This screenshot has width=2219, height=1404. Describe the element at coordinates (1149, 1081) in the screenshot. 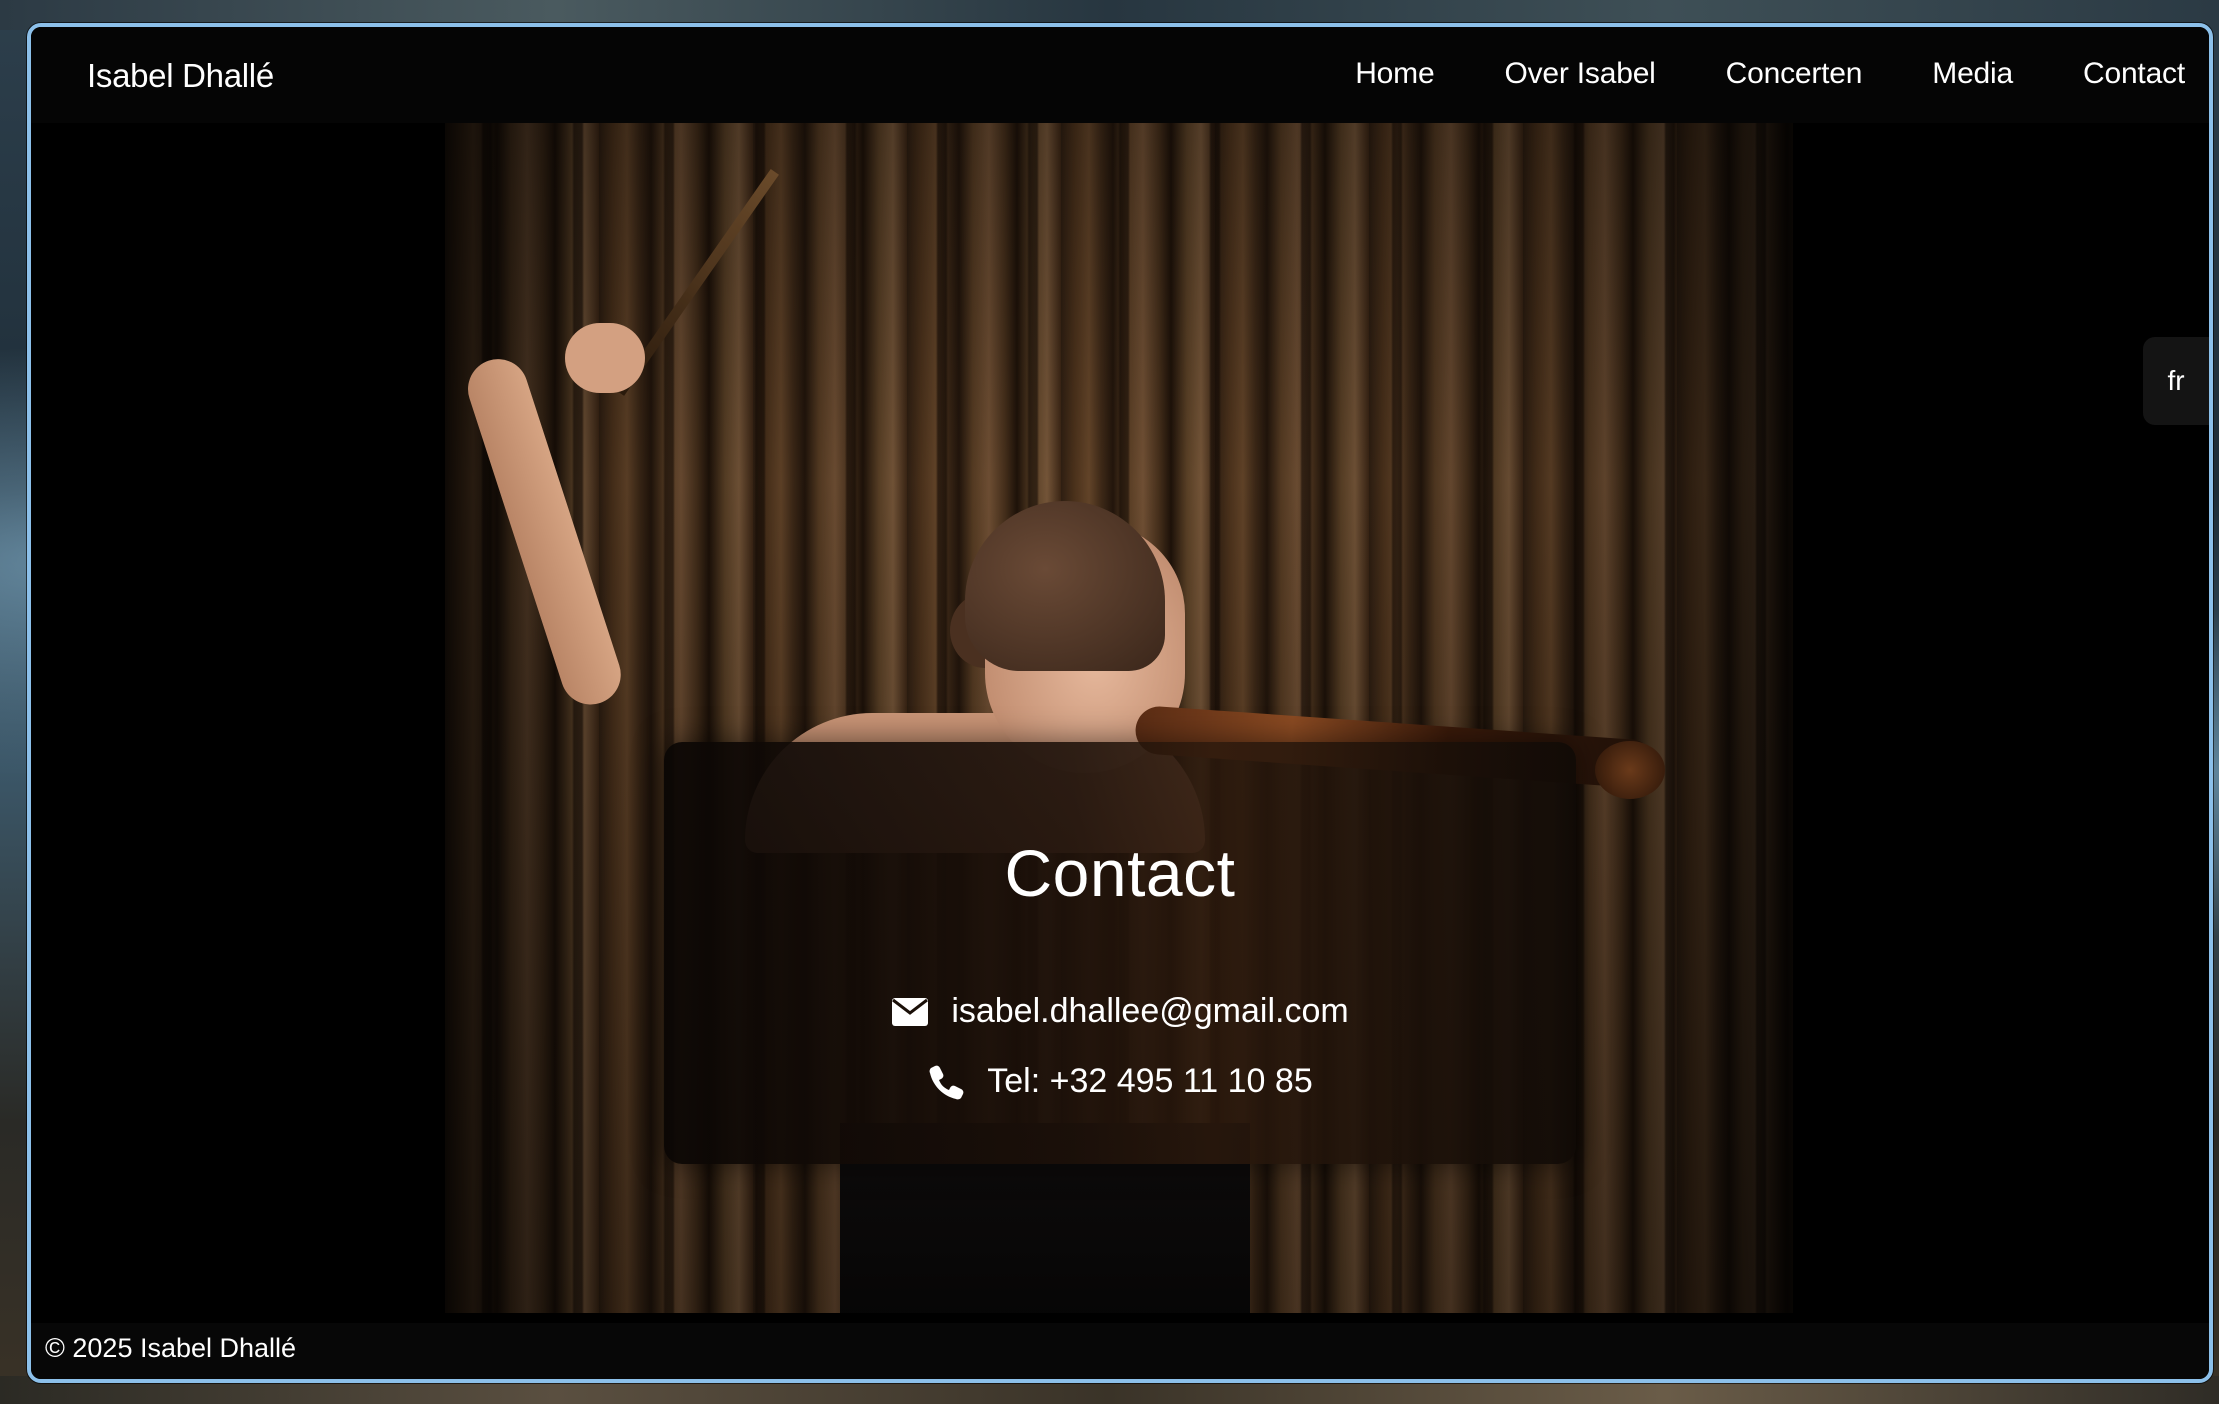

I see `phone-link: Tel: +32 495 11 10 85` at that location.